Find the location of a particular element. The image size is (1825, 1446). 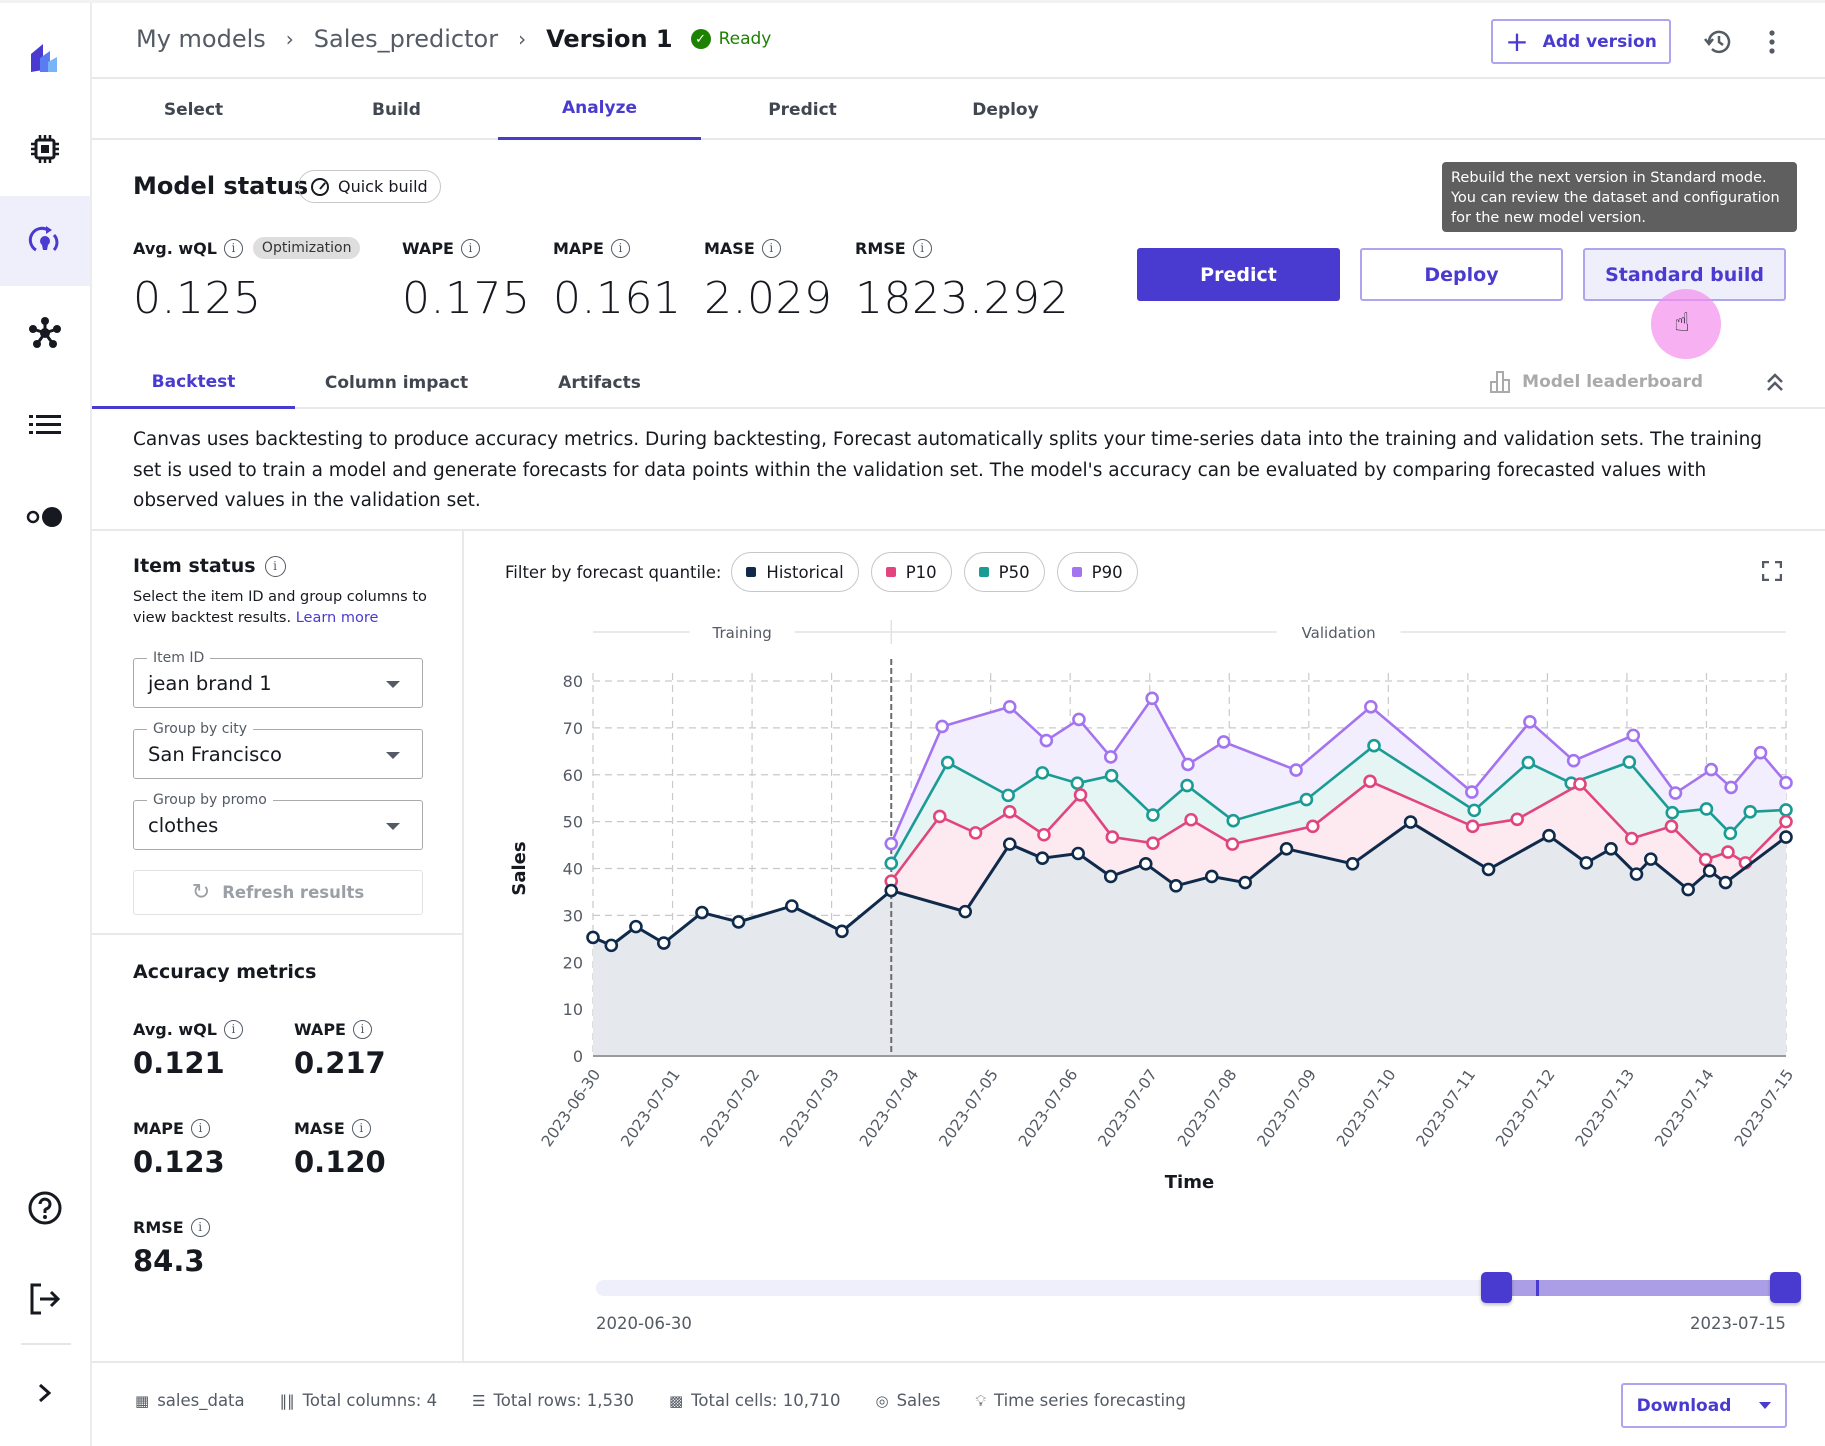

metric-rmse: RMSE i 1823.292 is located at coordinates (962, 278).